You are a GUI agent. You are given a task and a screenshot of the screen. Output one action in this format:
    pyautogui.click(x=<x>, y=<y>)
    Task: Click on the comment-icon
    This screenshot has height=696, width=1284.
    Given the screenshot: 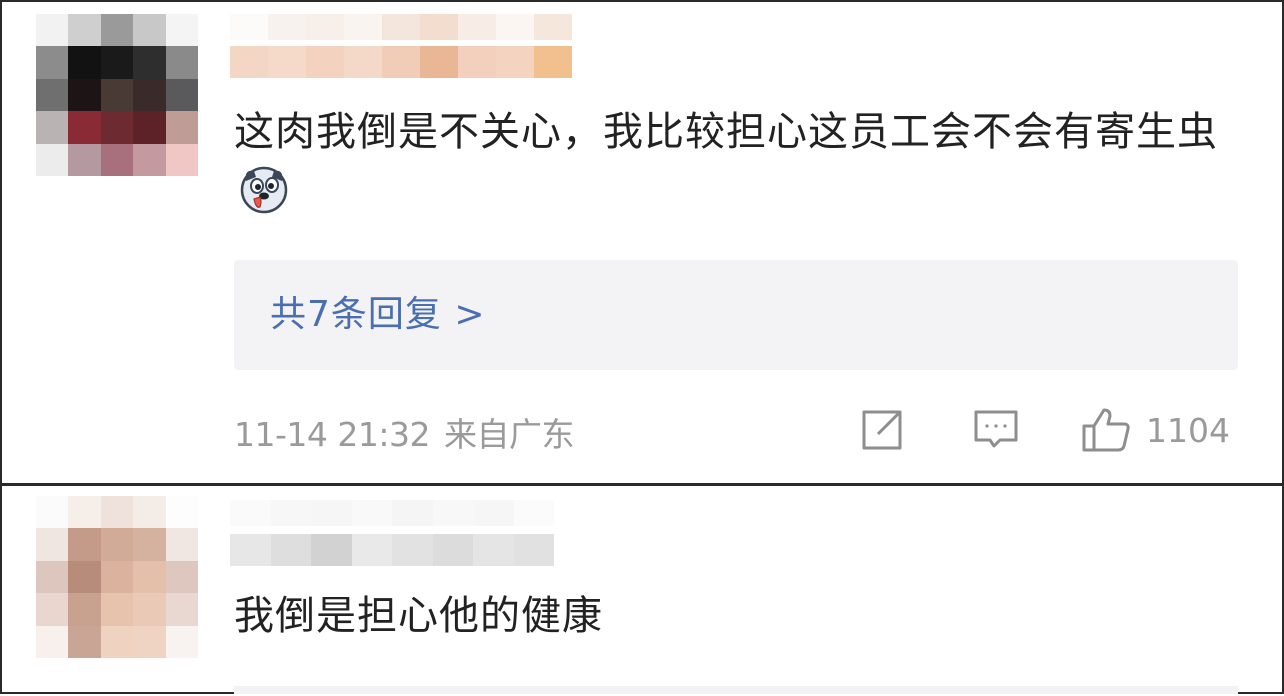 What is the action you would take?
    pyautogui.click(x=996, y=429)
    